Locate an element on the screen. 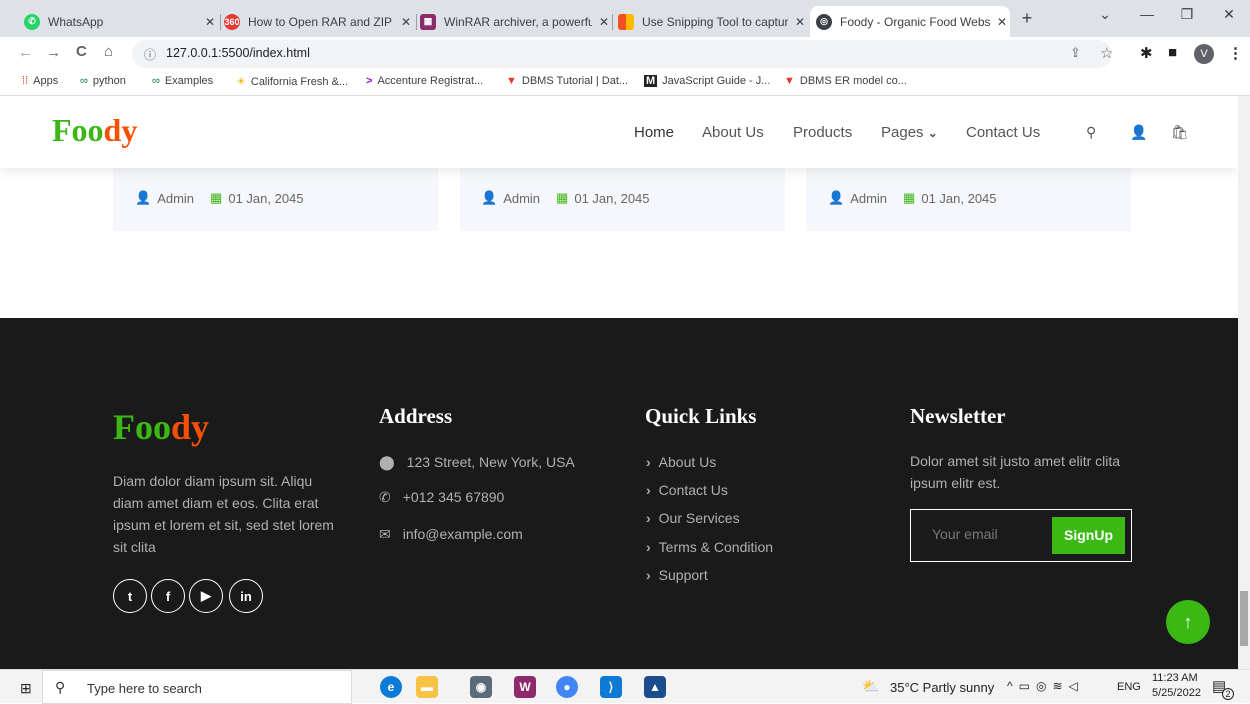  notification-count: 2 is located at coordinates (1228, 694).